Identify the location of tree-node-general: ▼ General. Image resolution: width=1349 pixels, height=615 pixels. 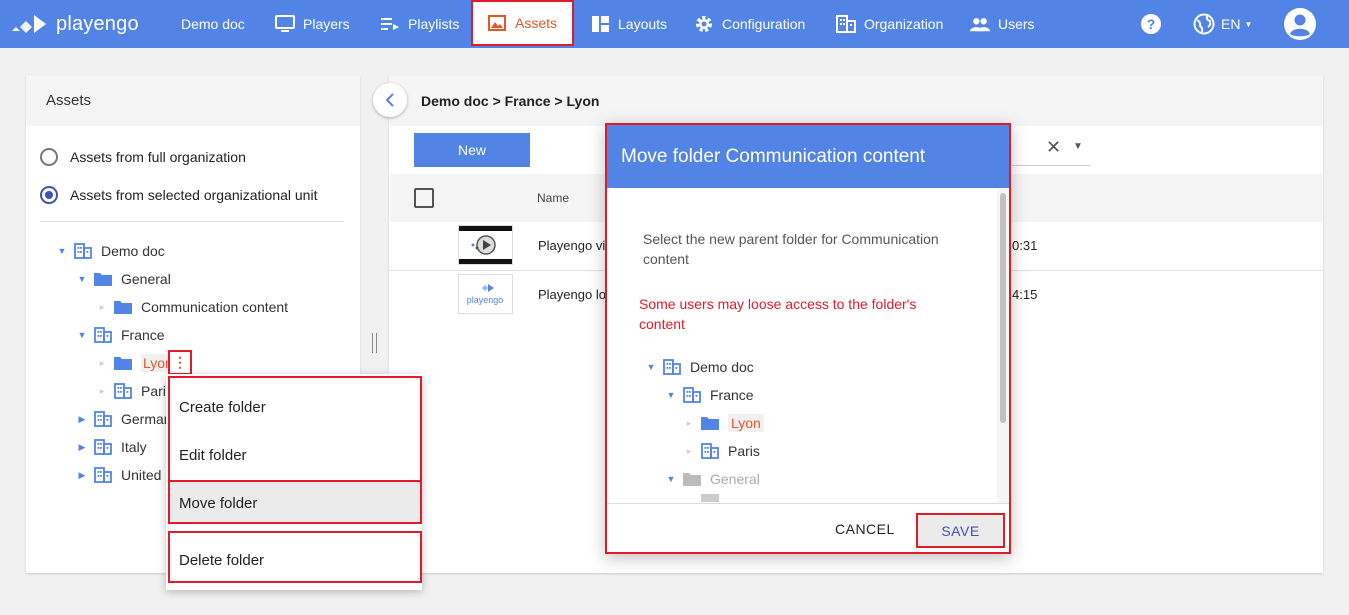
(123, 279).